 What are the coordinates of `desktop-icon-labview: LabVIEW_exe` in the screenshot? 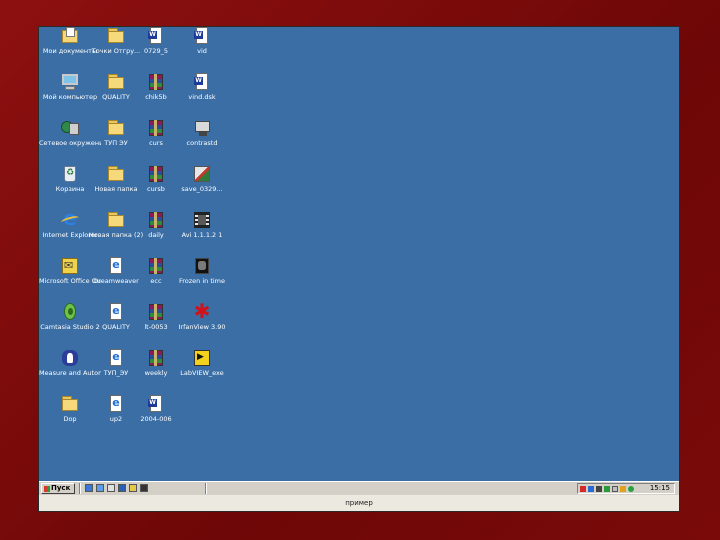 It's located at (202, 371).